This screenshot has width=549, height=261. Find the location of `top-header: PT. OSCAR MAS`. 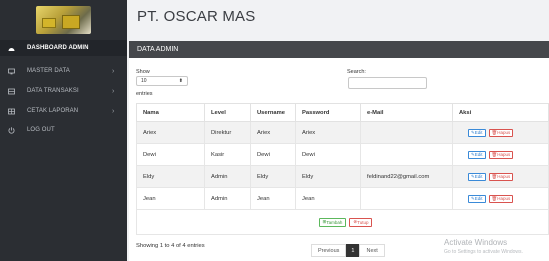

top-header: PT. OSCAR MAS is located at coordinates (338, 18).